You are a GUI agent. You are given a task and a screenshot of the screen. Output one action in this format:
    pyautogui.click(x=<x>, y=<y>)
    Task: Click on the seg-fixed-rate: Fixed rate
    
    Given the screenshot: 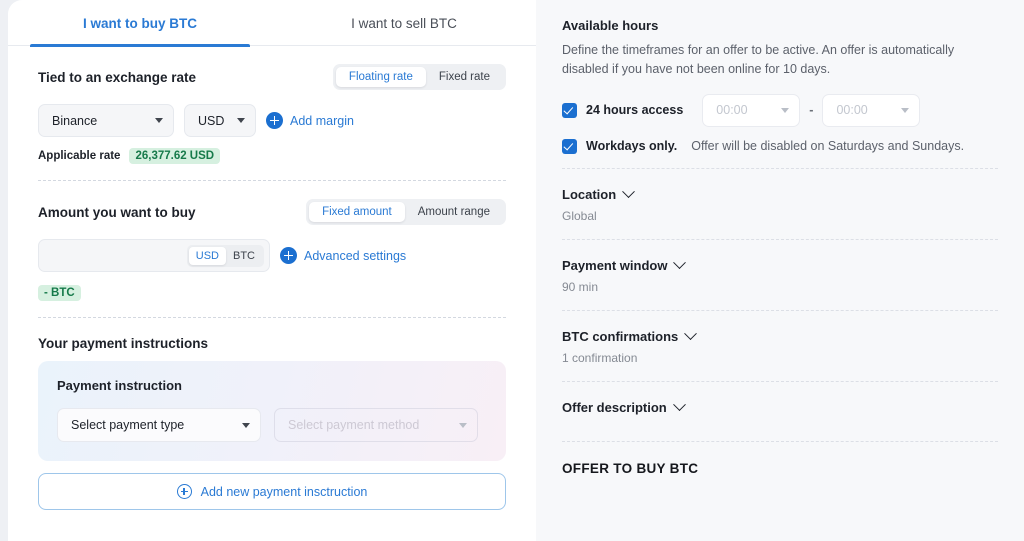 What is the action you would take?
    pyautogui.click(x=464, y=77)
    